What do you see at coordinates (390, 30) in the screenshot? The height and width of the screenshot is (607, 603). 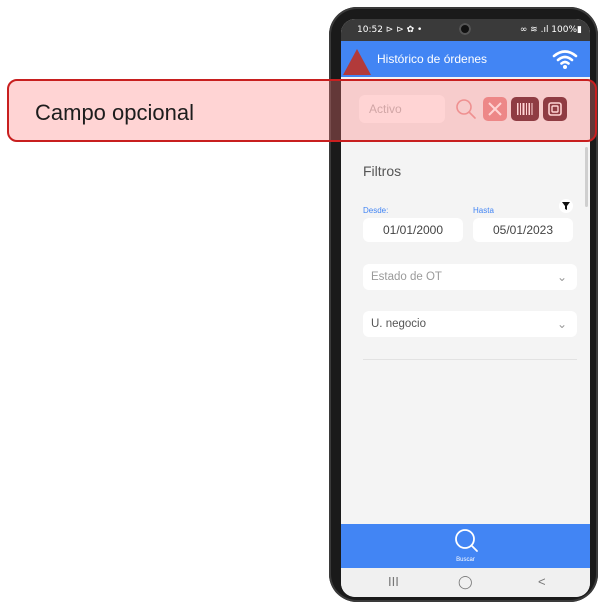 I see `status-time: 10:52 ⊳ ⊳ ✿ •` at bounding box center [390, 30].